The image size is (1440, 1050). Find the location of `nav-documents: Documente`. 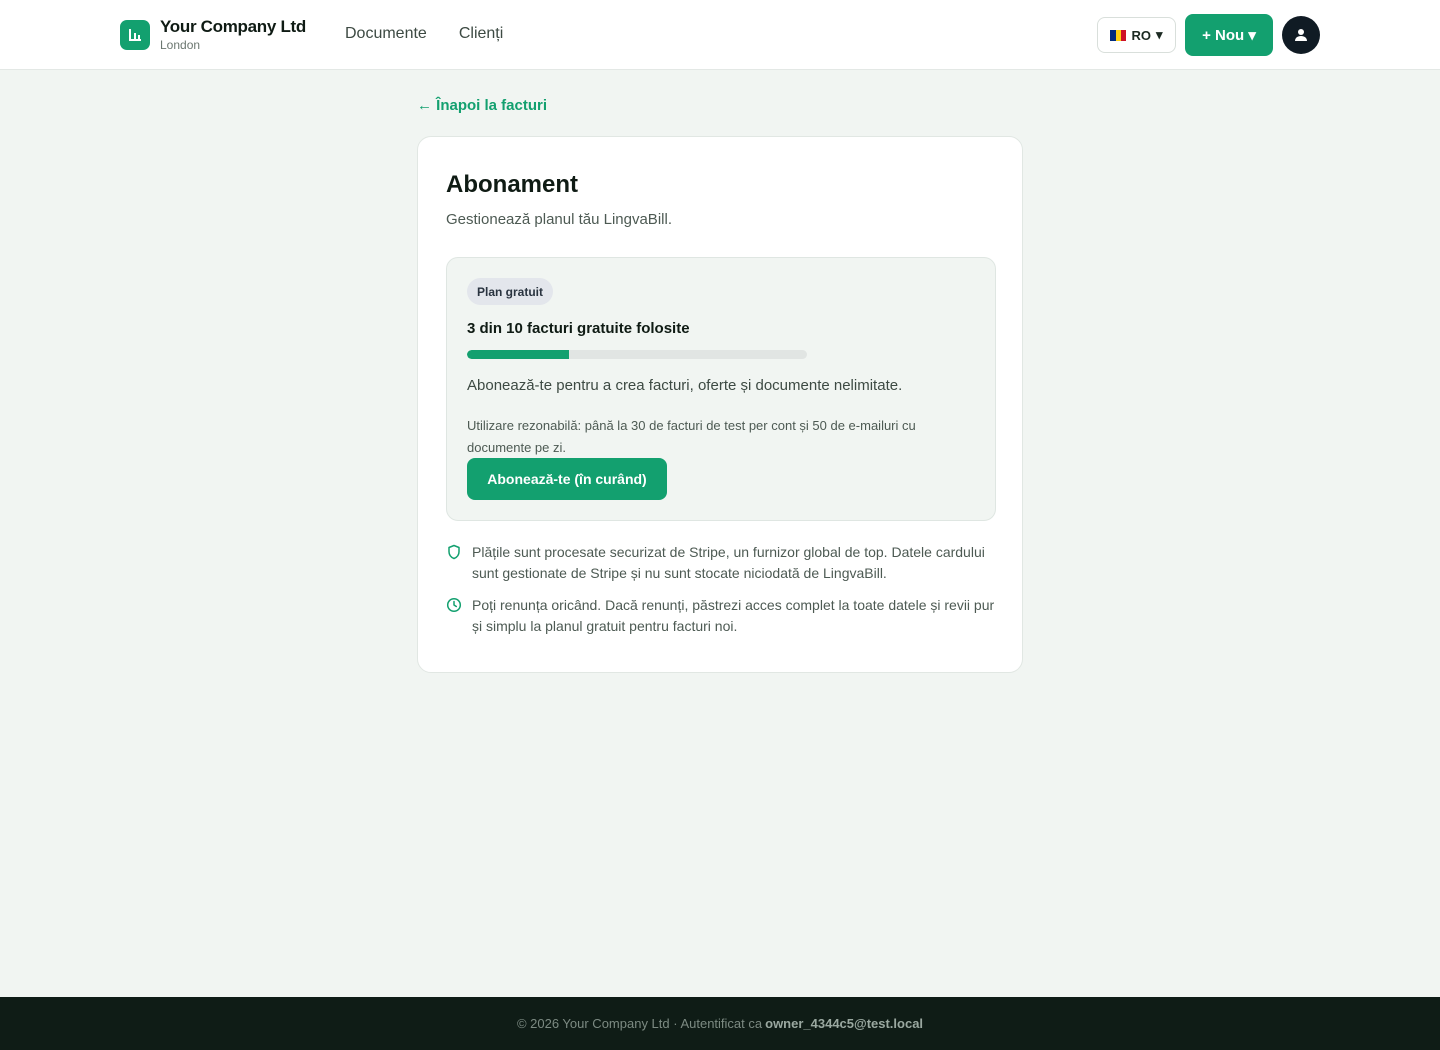

nav-documents: Documente is located at coordinates (386, 34).